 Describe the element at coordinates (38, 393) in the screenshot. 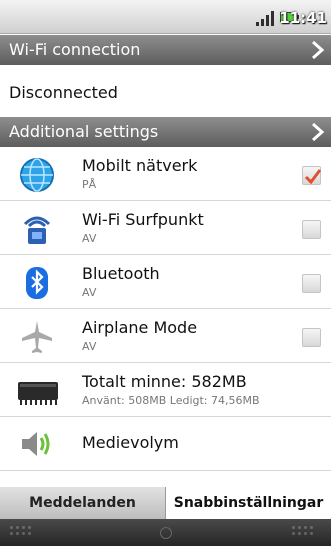

I see `memory-chip-icon` at that location.